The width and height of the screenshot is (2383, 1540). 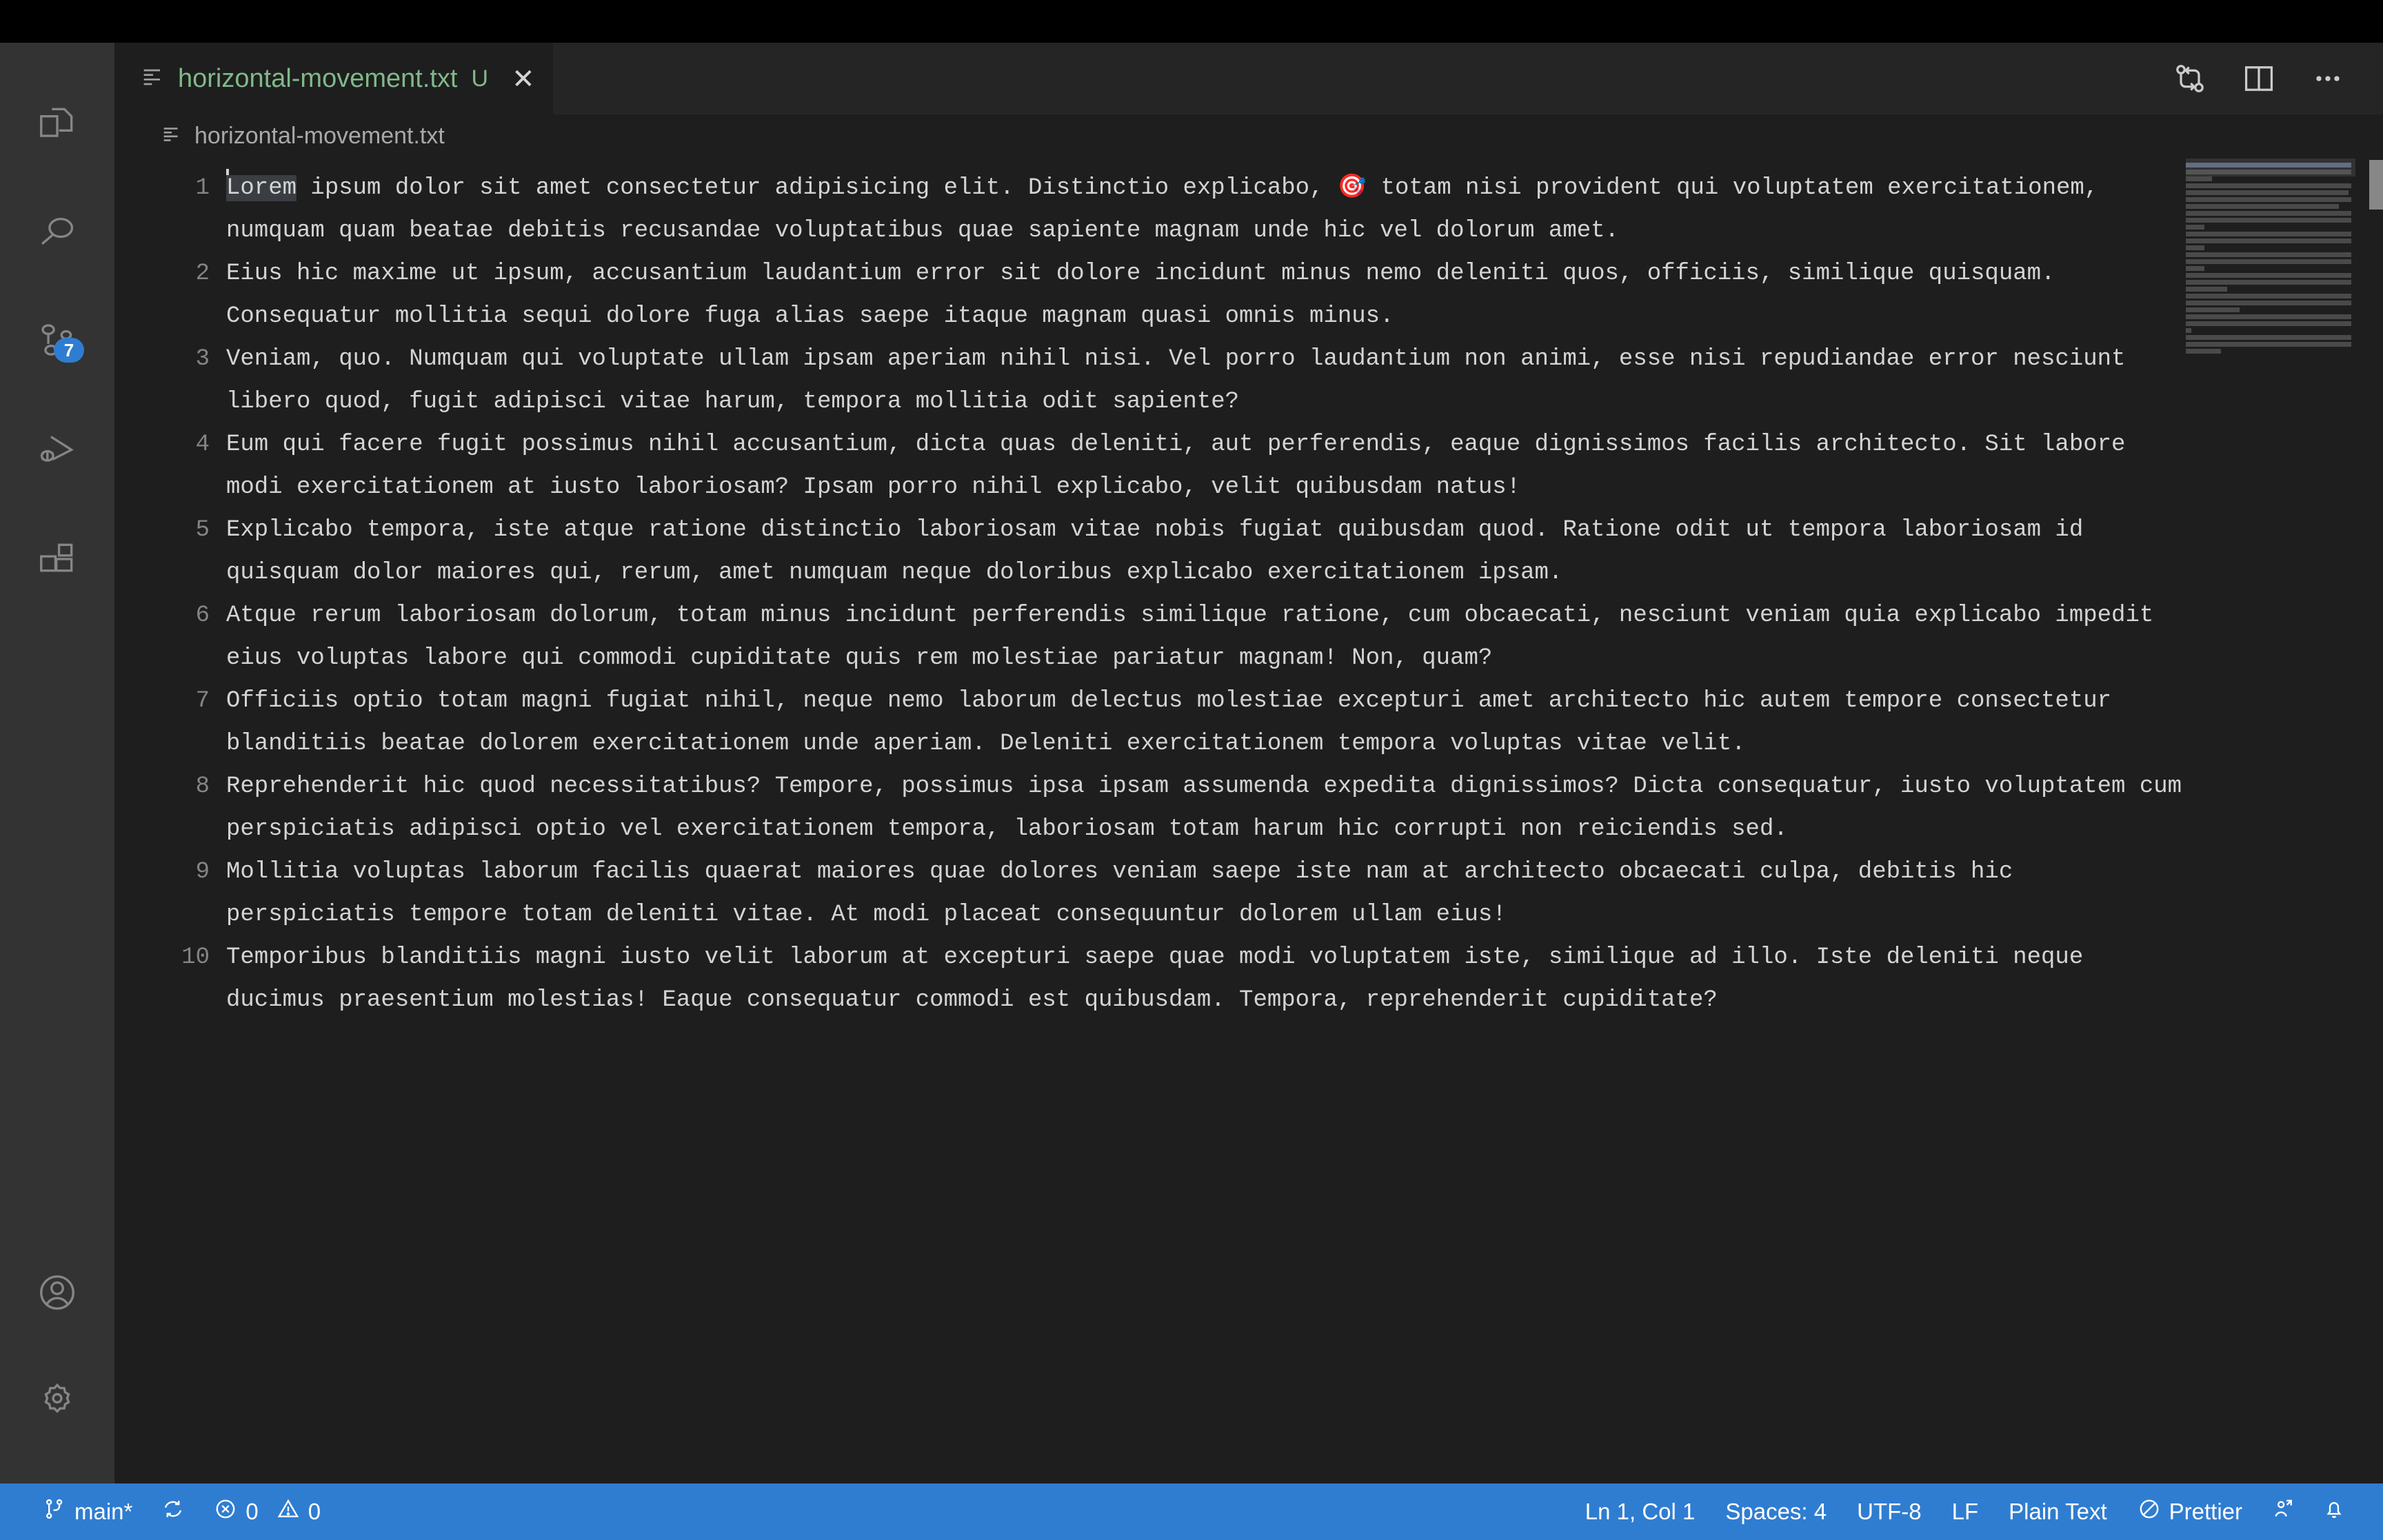 I want to click on search-icon, so click(x=57, y=233).